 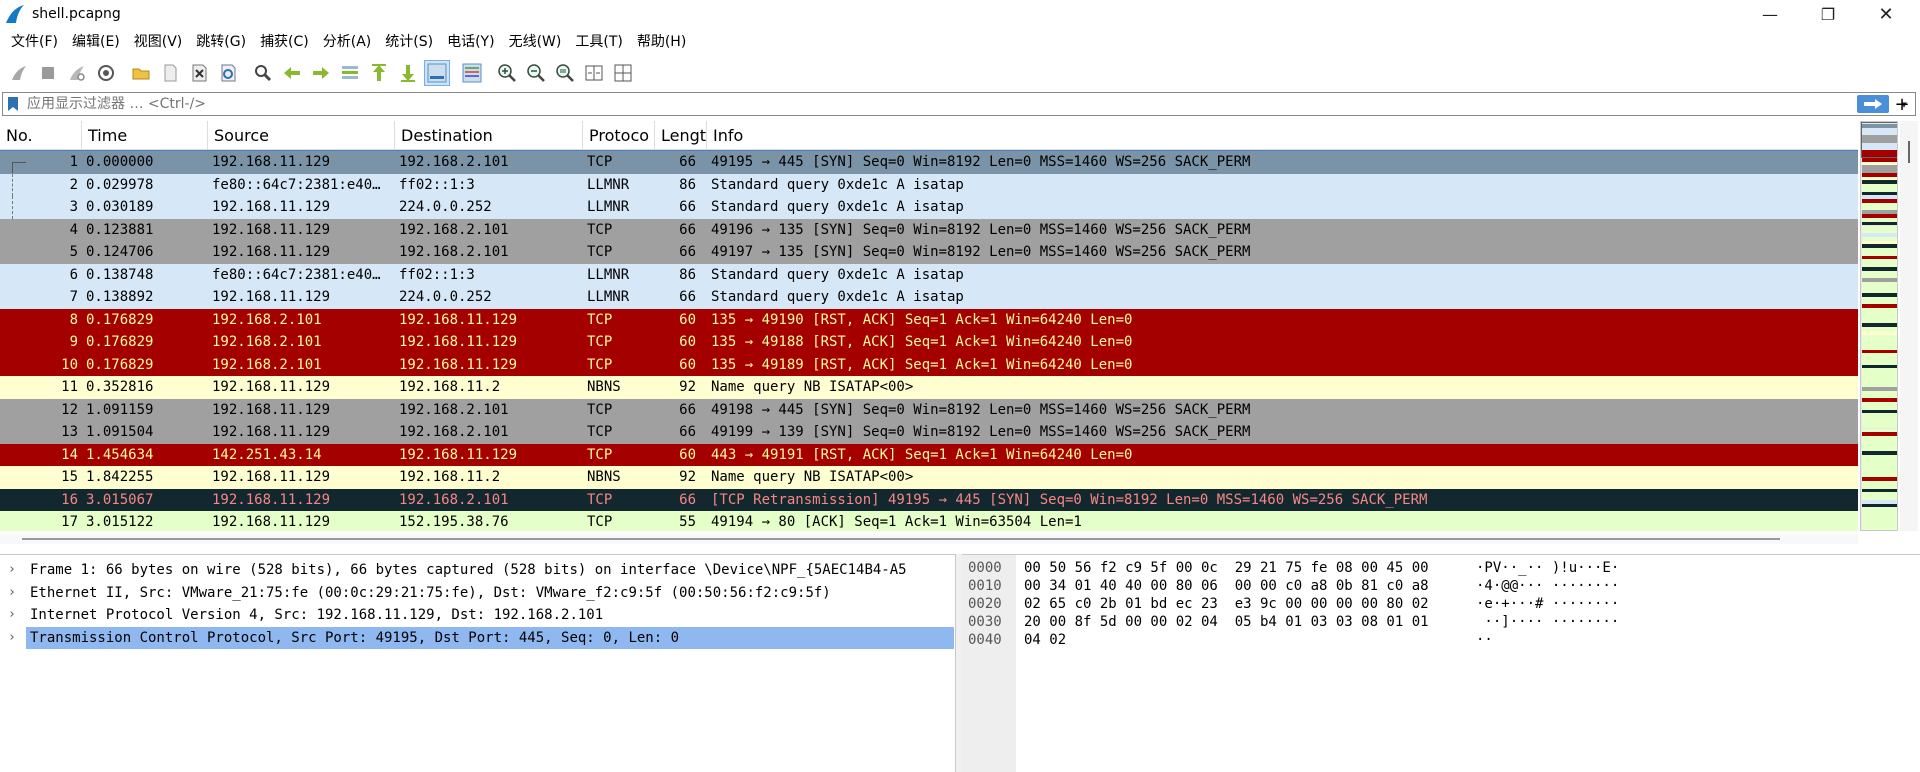 What do you see at coordinates (19, 73) in the screenshot?
I see `shark-fin-start-icon` at bounding box center [19, 73].